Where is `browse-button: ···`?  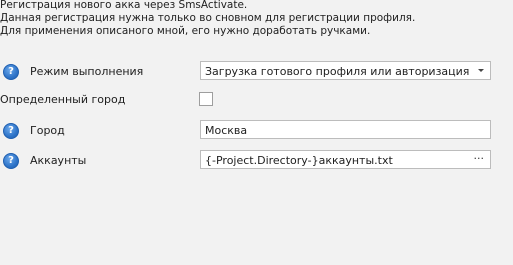 browse-button: ··· is located at coordinates (479, 158).